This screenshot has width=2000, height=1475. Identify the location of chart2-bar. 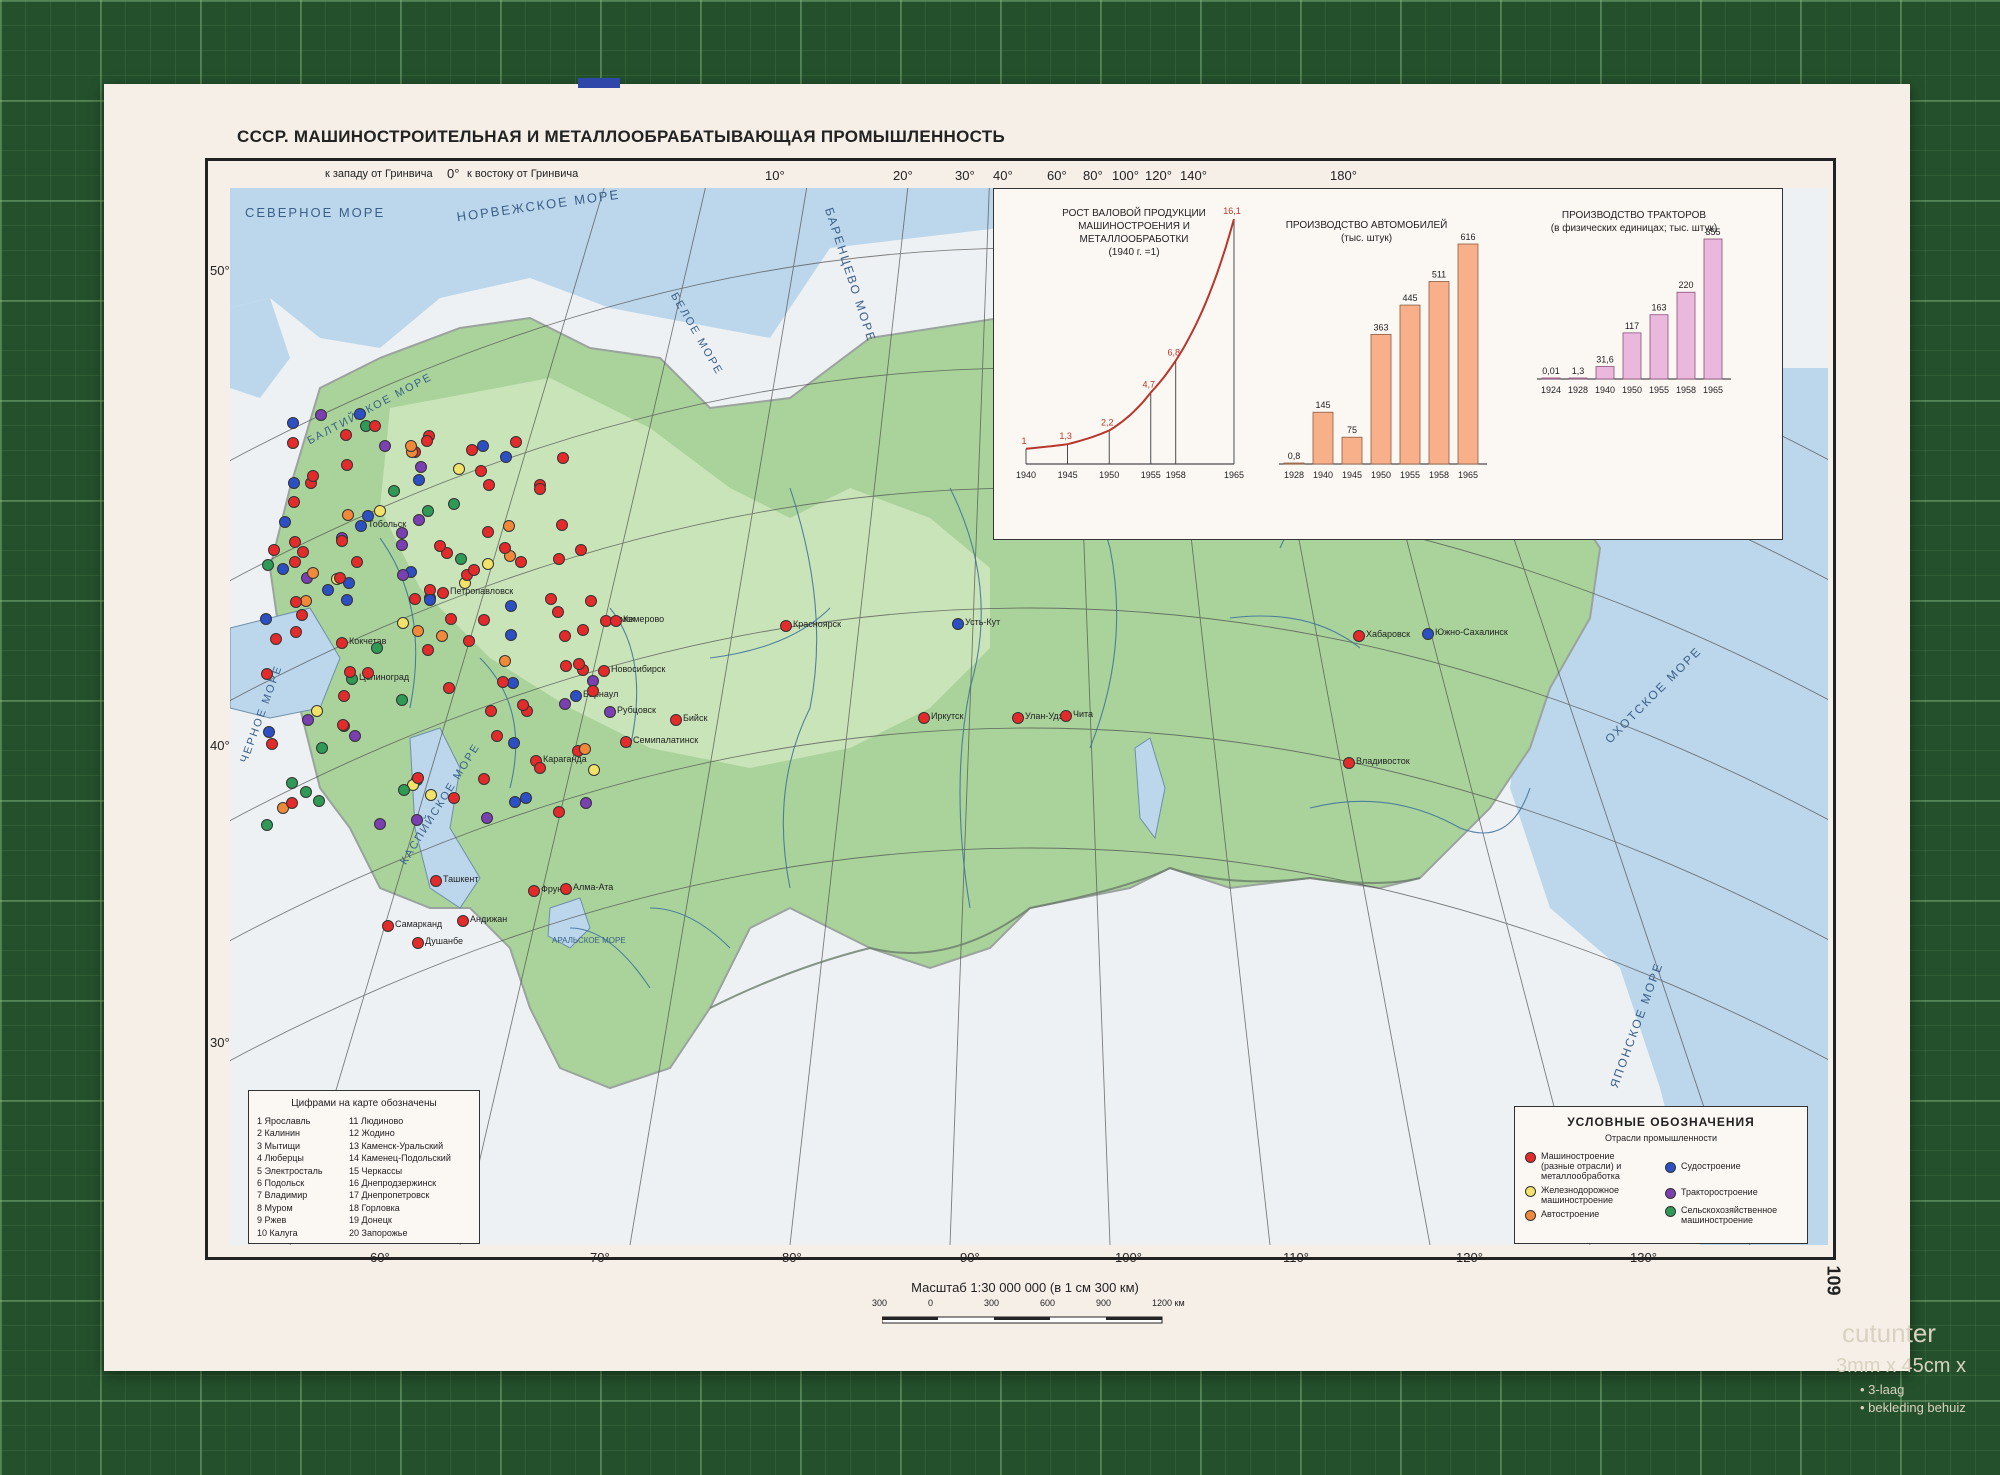
(1323, 438).